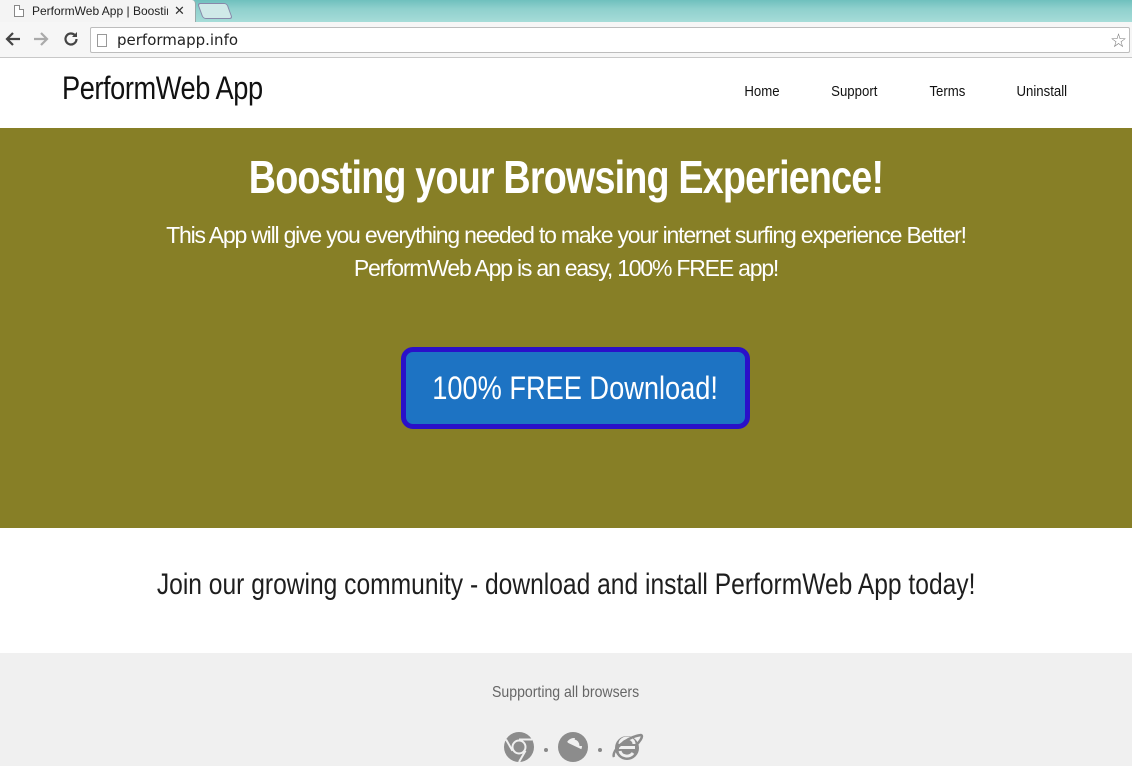  What do you see at coordinates (177, 40) in the screenshot?
I see `url-text: performapp.info` at bounding box center [177, 40].